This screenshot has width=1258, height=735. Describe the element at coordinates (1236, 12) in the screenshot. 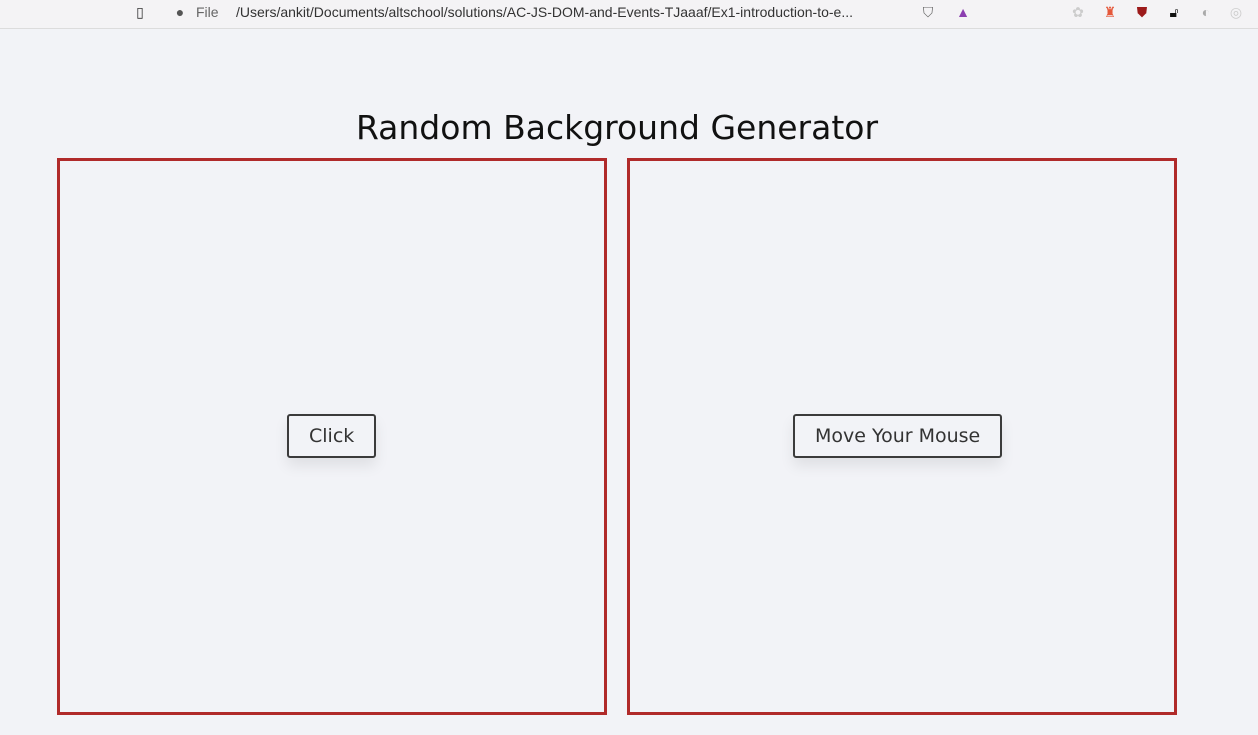

I see `extension-icon: ◎` at that location.